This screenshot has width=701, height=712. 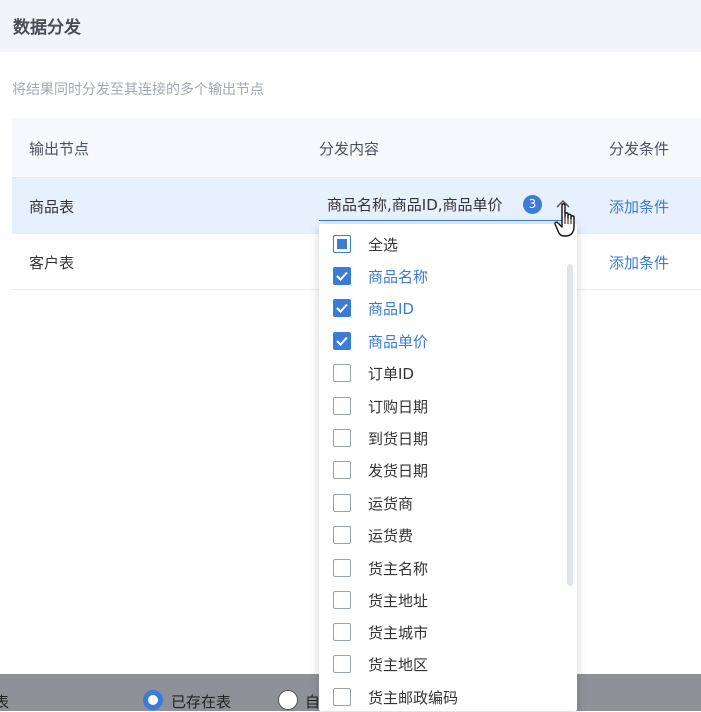 What do you see at coordinates (564, 220) in the screenshot?
I see `hand-pointer-icon` at bounding box center [564, 220].